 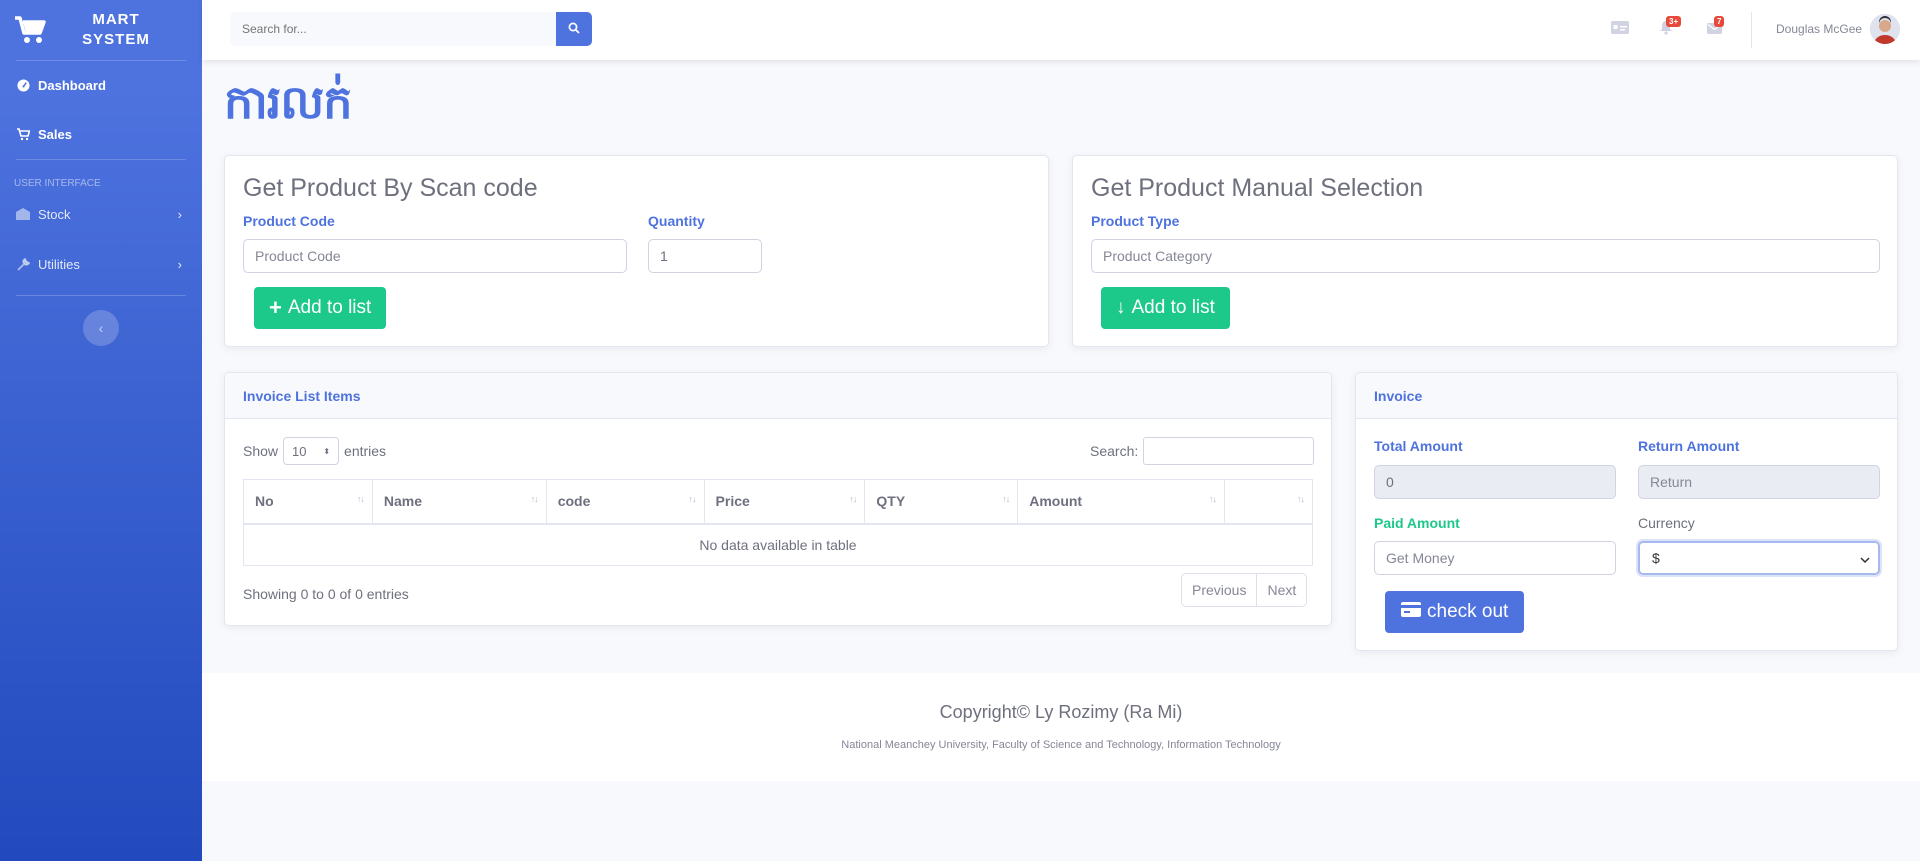 I want to click on wrench-icon, so click(x=23, y=264).